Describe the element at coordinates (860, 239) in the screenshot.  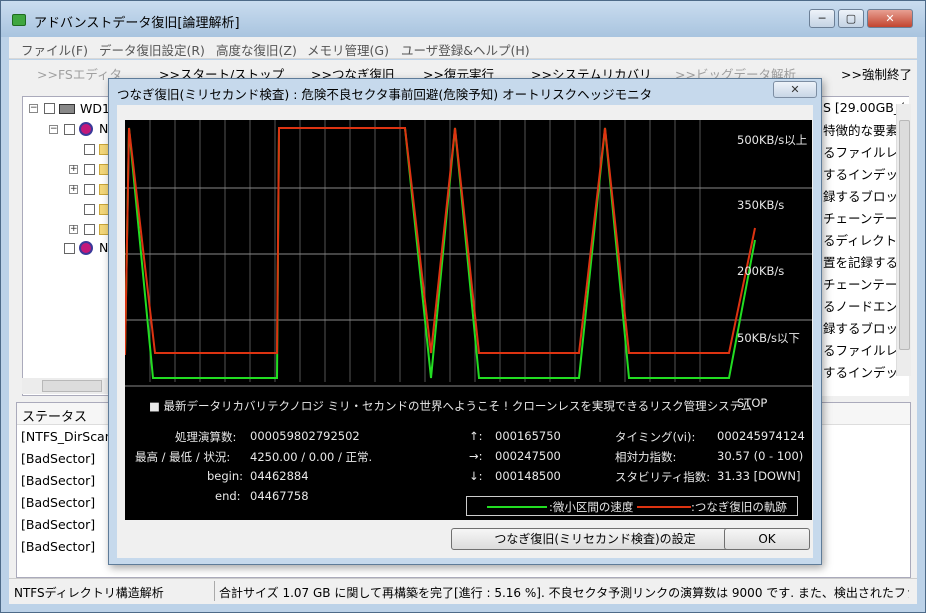
I see `list-item: るディレクト` at that location.